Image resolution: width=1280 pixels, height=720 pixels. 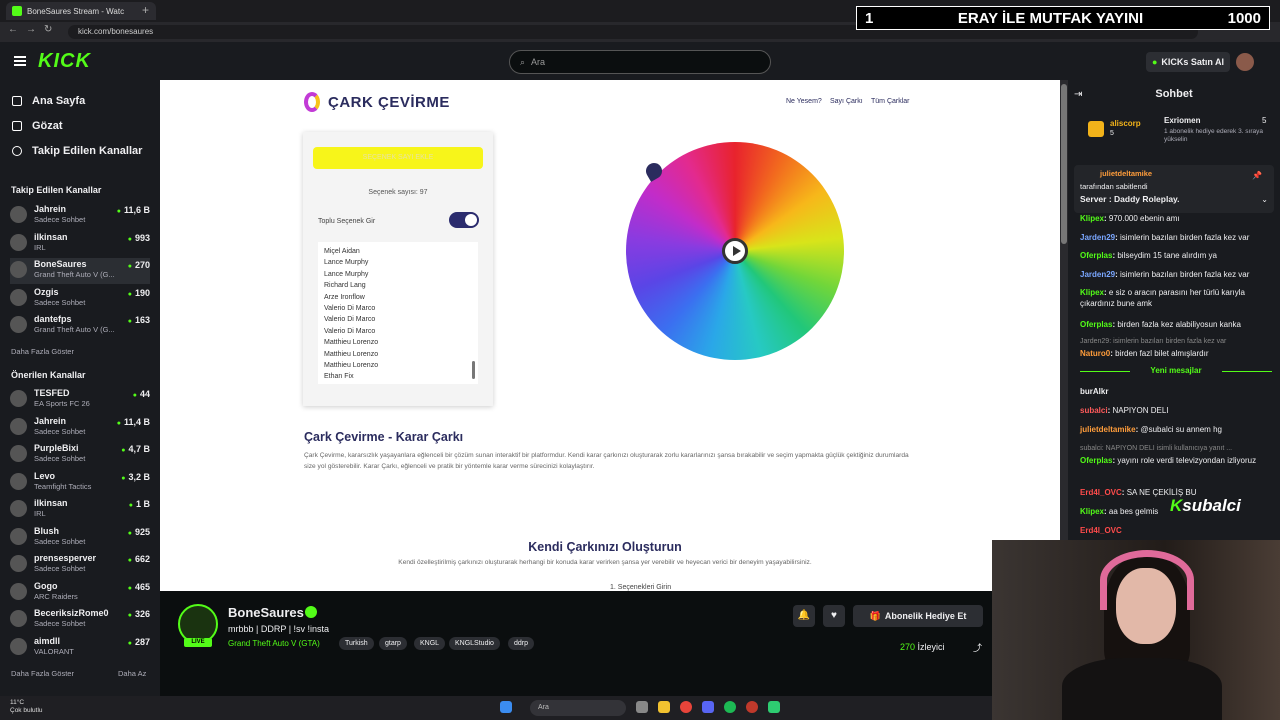 I want to click on chrome-icon, so click(x=686, y=707).